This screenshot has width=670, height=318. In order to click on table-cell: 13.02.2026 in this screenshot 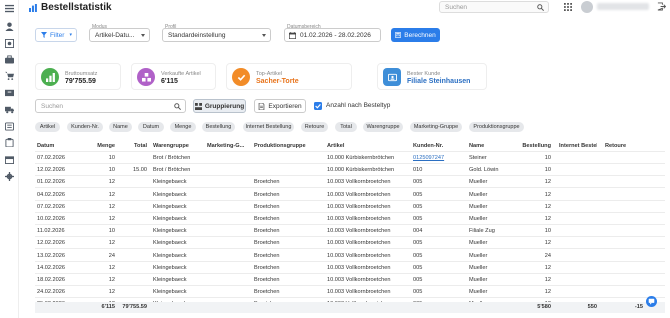, I will do `click(51, 255)`.